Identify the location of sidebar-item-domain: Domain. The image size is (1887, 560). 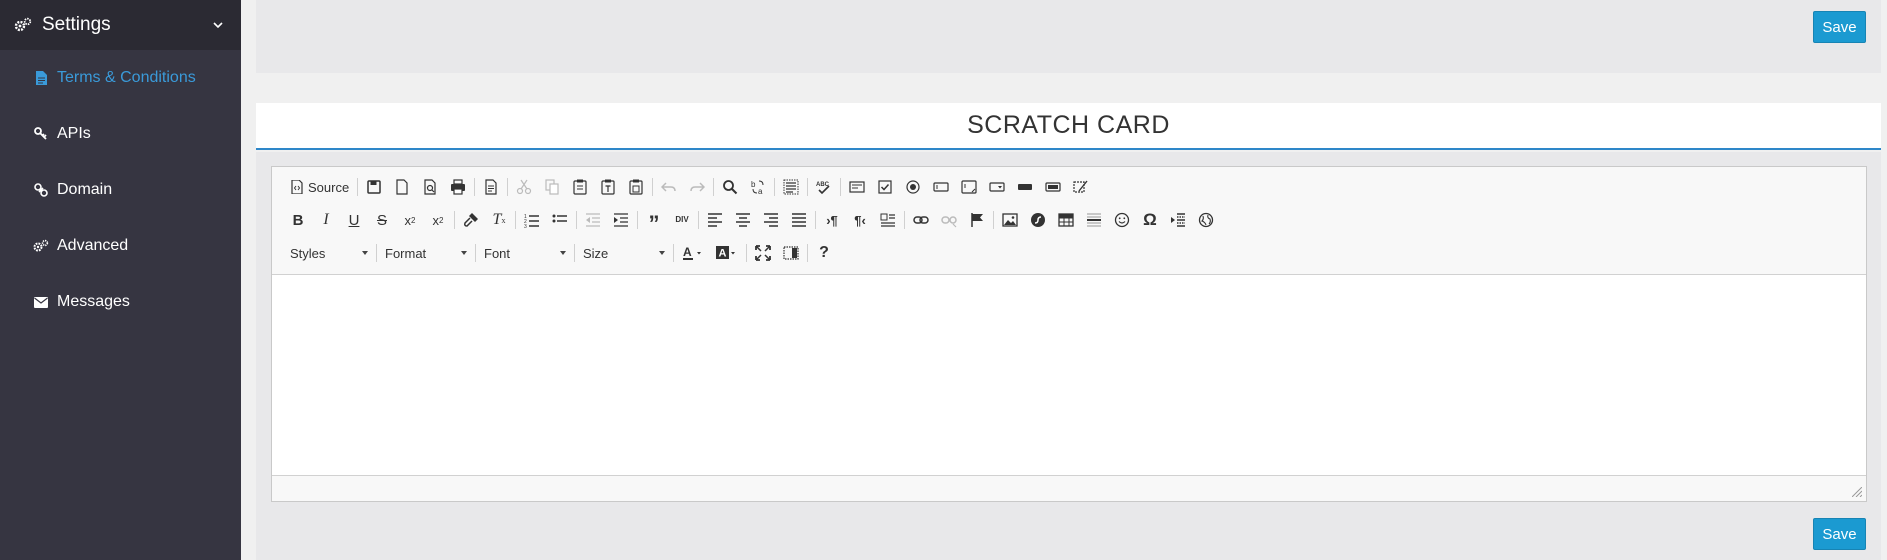
(120, 190).